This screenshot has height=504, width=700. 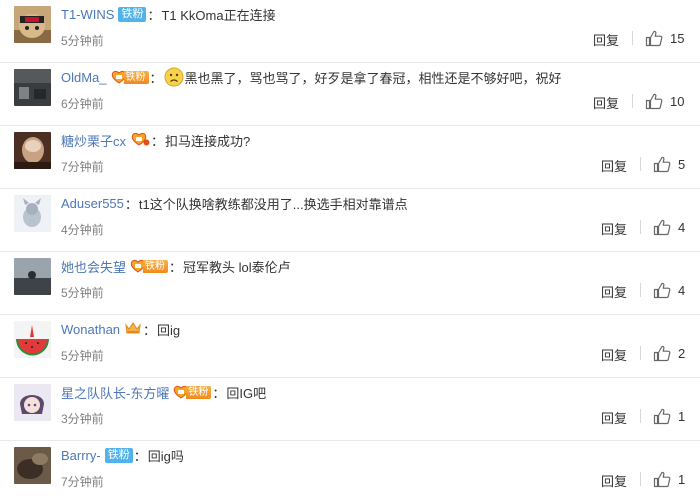 I want to click on like-button: 15, so click(x=664, y=38).